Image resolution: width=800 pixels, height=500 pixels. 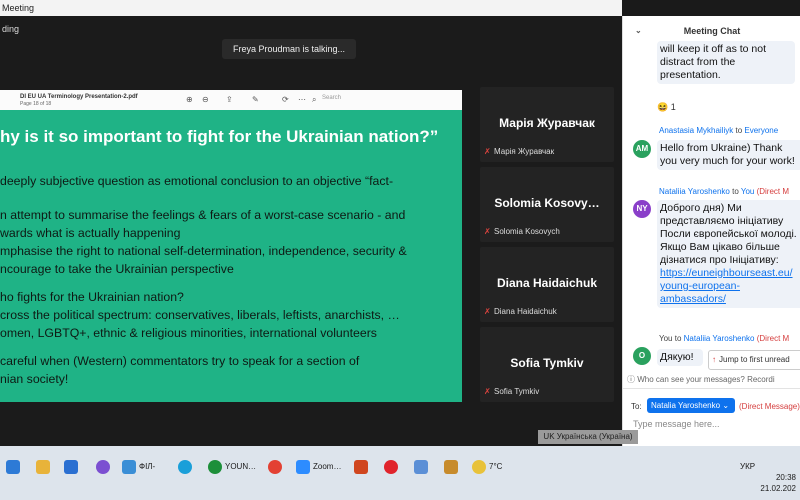 I want to click on sender-name: Nataliia Yaroshenko, so click(x=694, y=191).